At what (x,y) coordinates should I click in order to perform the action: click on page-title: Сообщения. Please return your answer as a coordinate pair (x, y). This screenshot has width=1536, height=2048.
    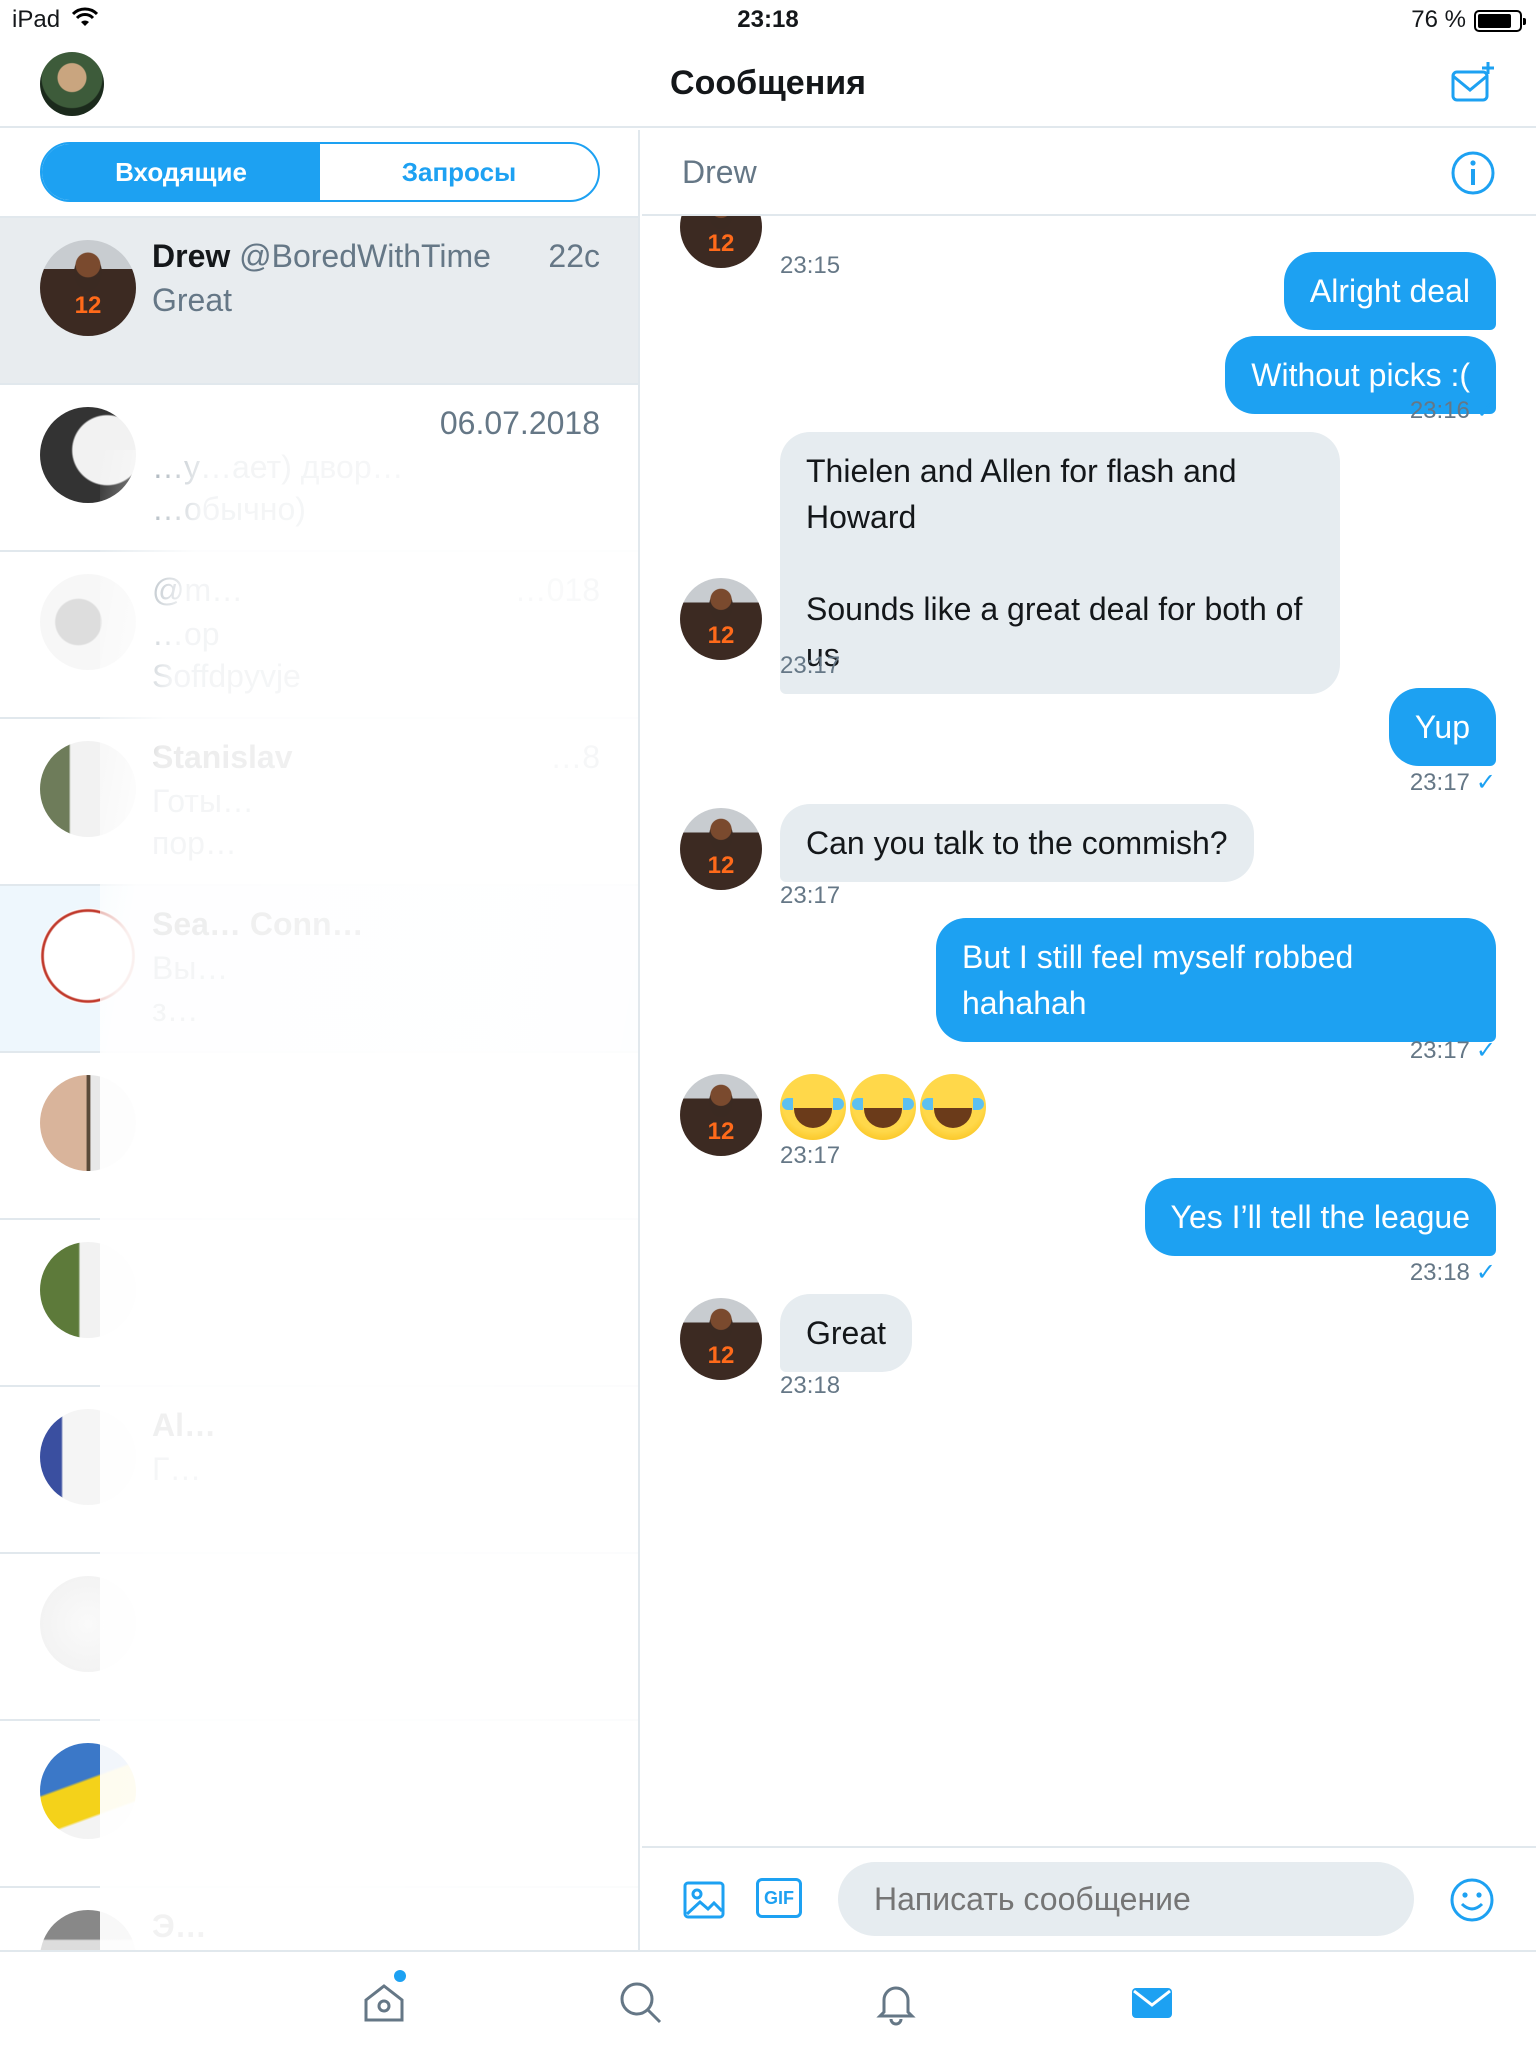
    Looking at the image, I should click on (768, 83).